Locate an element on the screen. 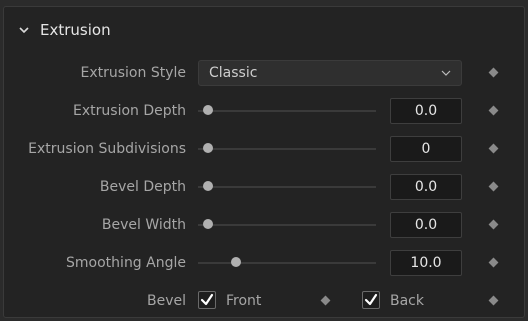  row-smoothing-angle: Smoothing Angle 10.0 is located at coordinates (265, 263).